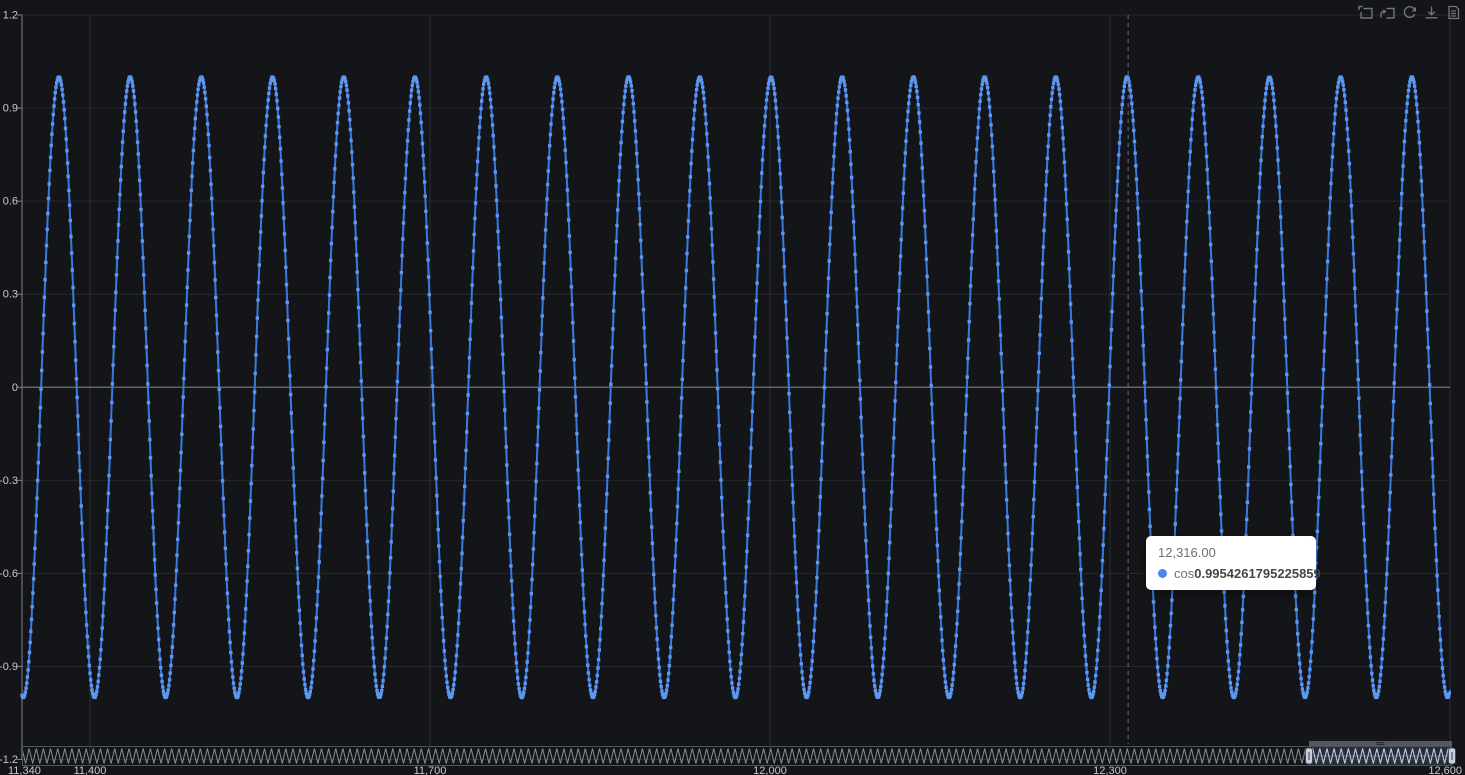 The width and height of the screenshot is (1465, 775). What do you see at coordinates (1431, 12) in the screenshot?
I see `save-image-icon` at bounding box center [1431, 12].